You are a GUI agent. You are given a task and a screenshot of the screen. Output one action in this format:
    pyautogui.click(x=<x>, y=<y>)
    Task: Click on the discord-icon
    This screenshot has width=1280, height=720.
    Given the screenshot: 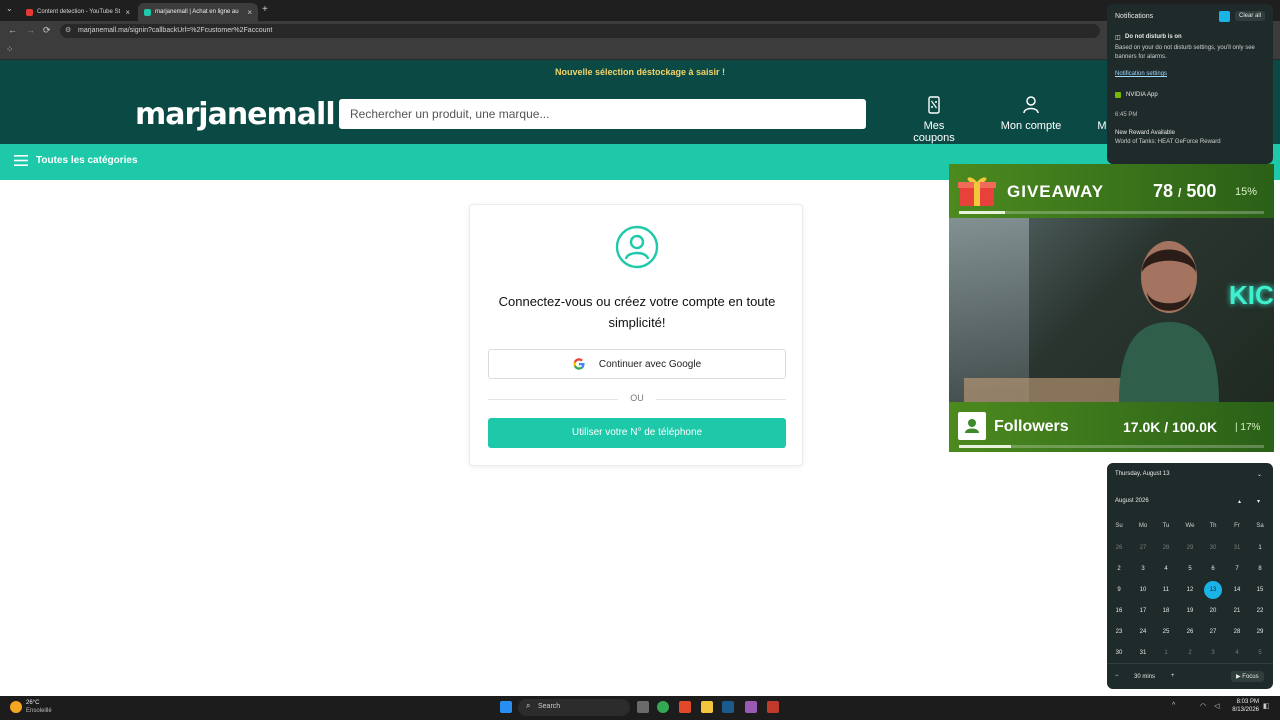 What is the action you would take?
    pyautogui.click(x=751, y=707)
    